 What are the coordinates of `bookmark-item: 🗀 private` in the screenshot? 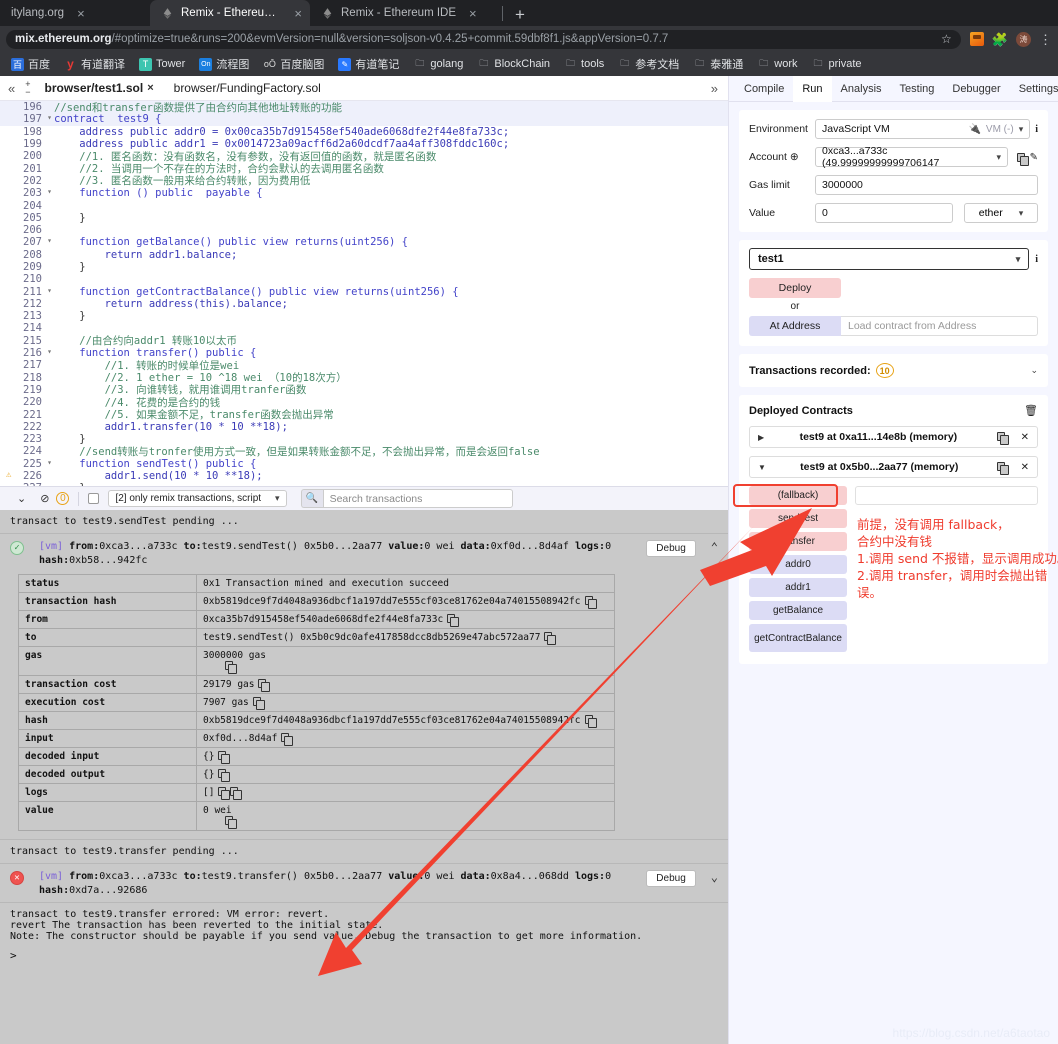 It's located at (837, 64).